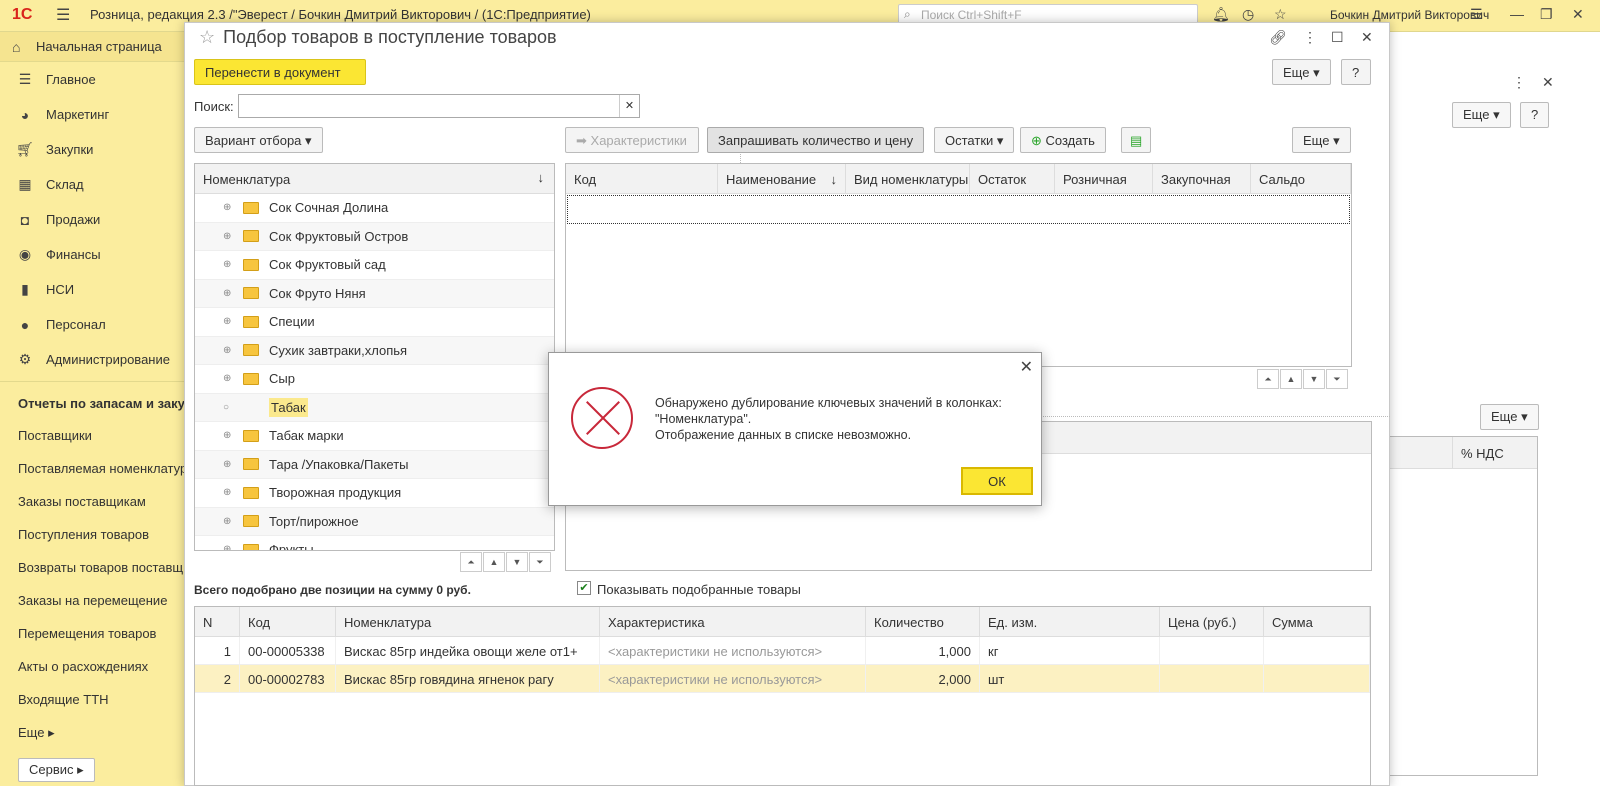 This screenshot has height=786, width=1600. I want to click on tree-item: ⊕ Сок Фруктовый сад, so click(374, 265).